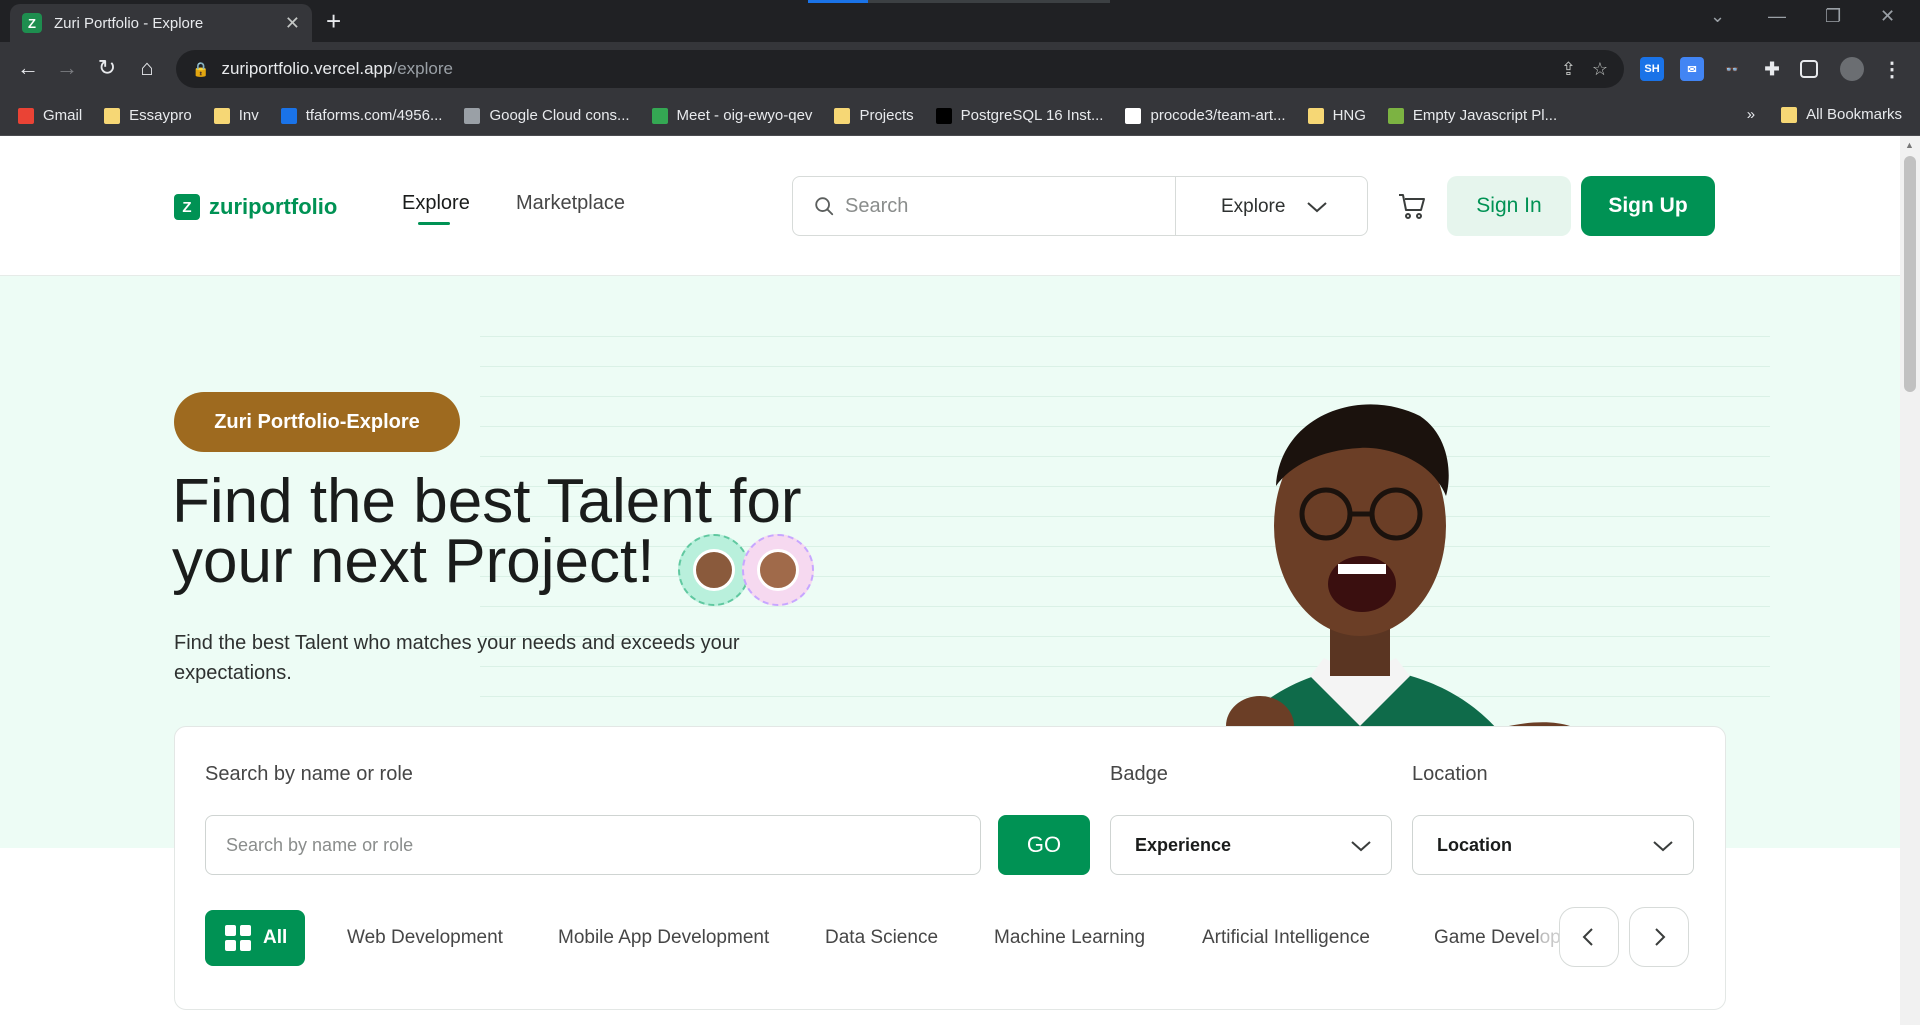  What do you see at coordinates (881, 938) in the screenshot?
I see `category-data-science: Data Science` at bounding box center [881, 938].